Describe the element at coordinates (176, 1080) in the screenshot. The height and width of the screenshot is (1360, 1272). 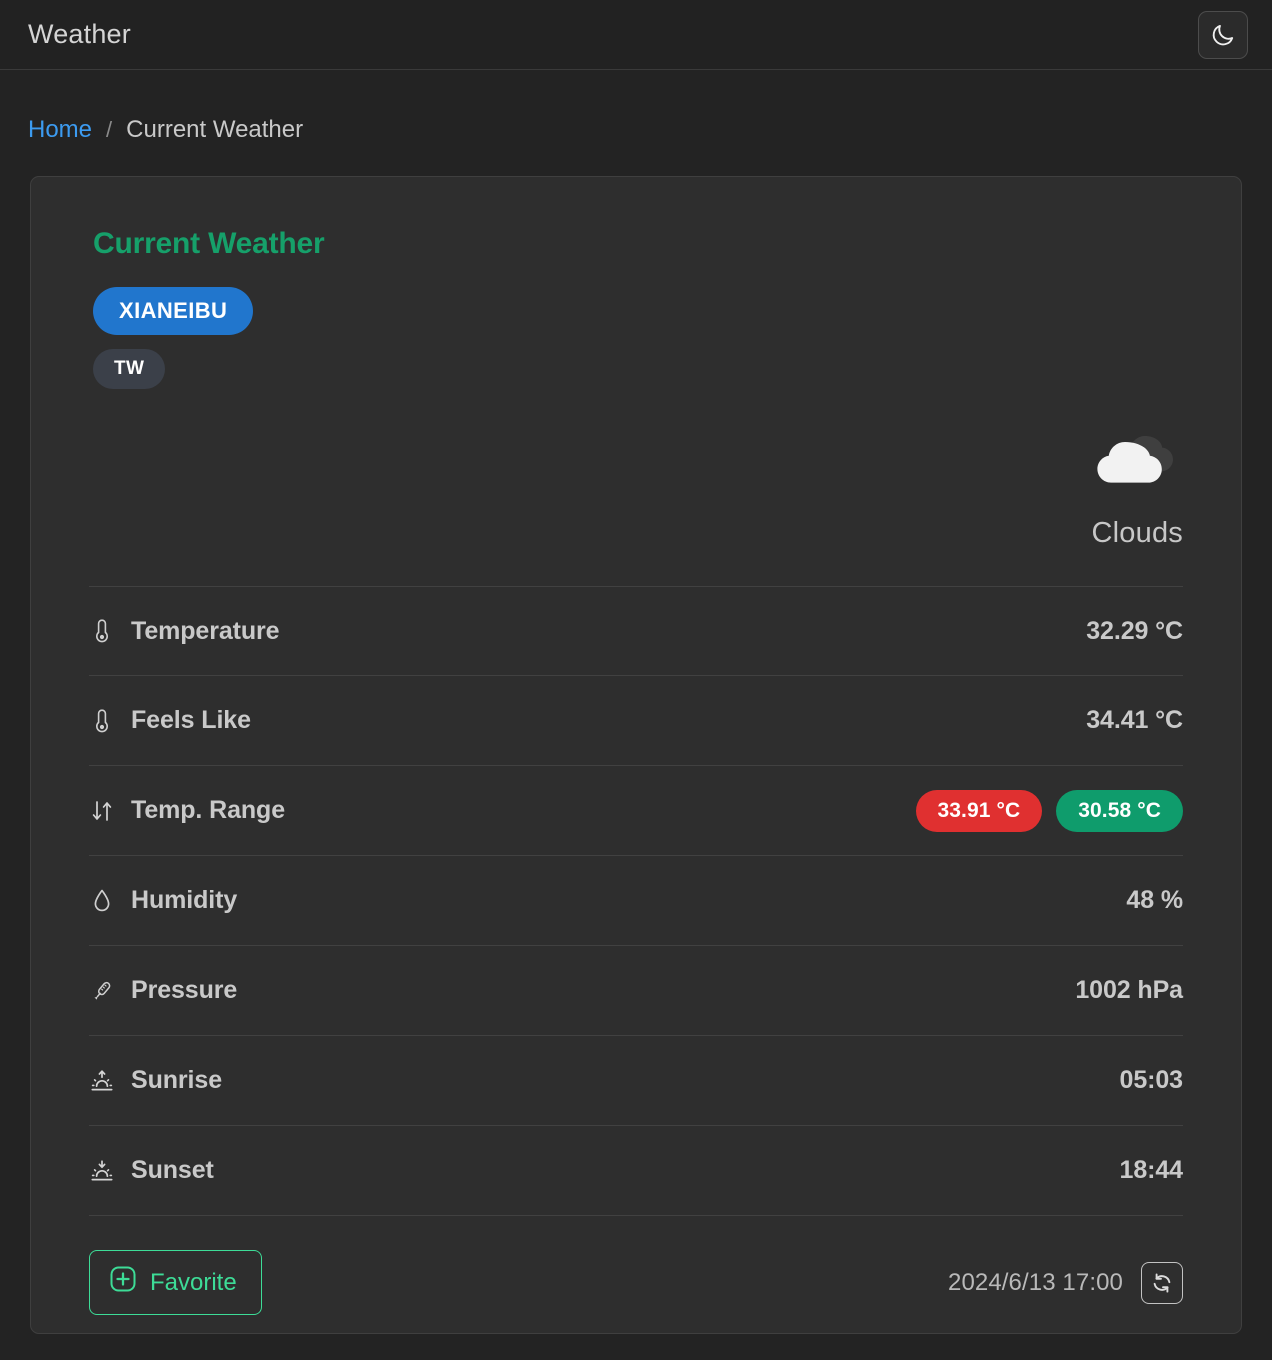
I see `row-label: Sunrise` at that location.